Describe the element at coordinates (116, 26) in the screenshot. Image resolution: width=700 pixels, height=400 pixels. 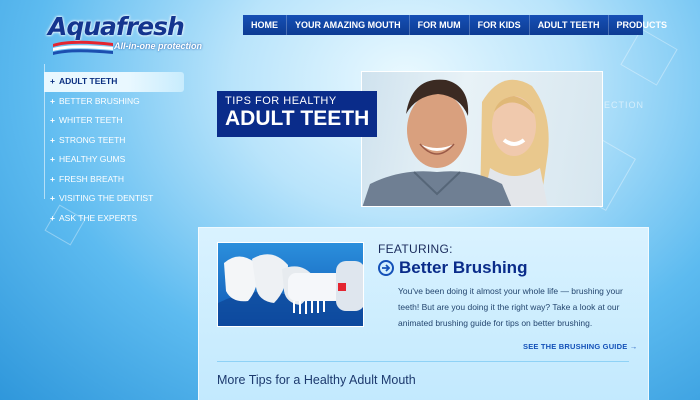
I see `brand-name: Aquafresh` at that location.